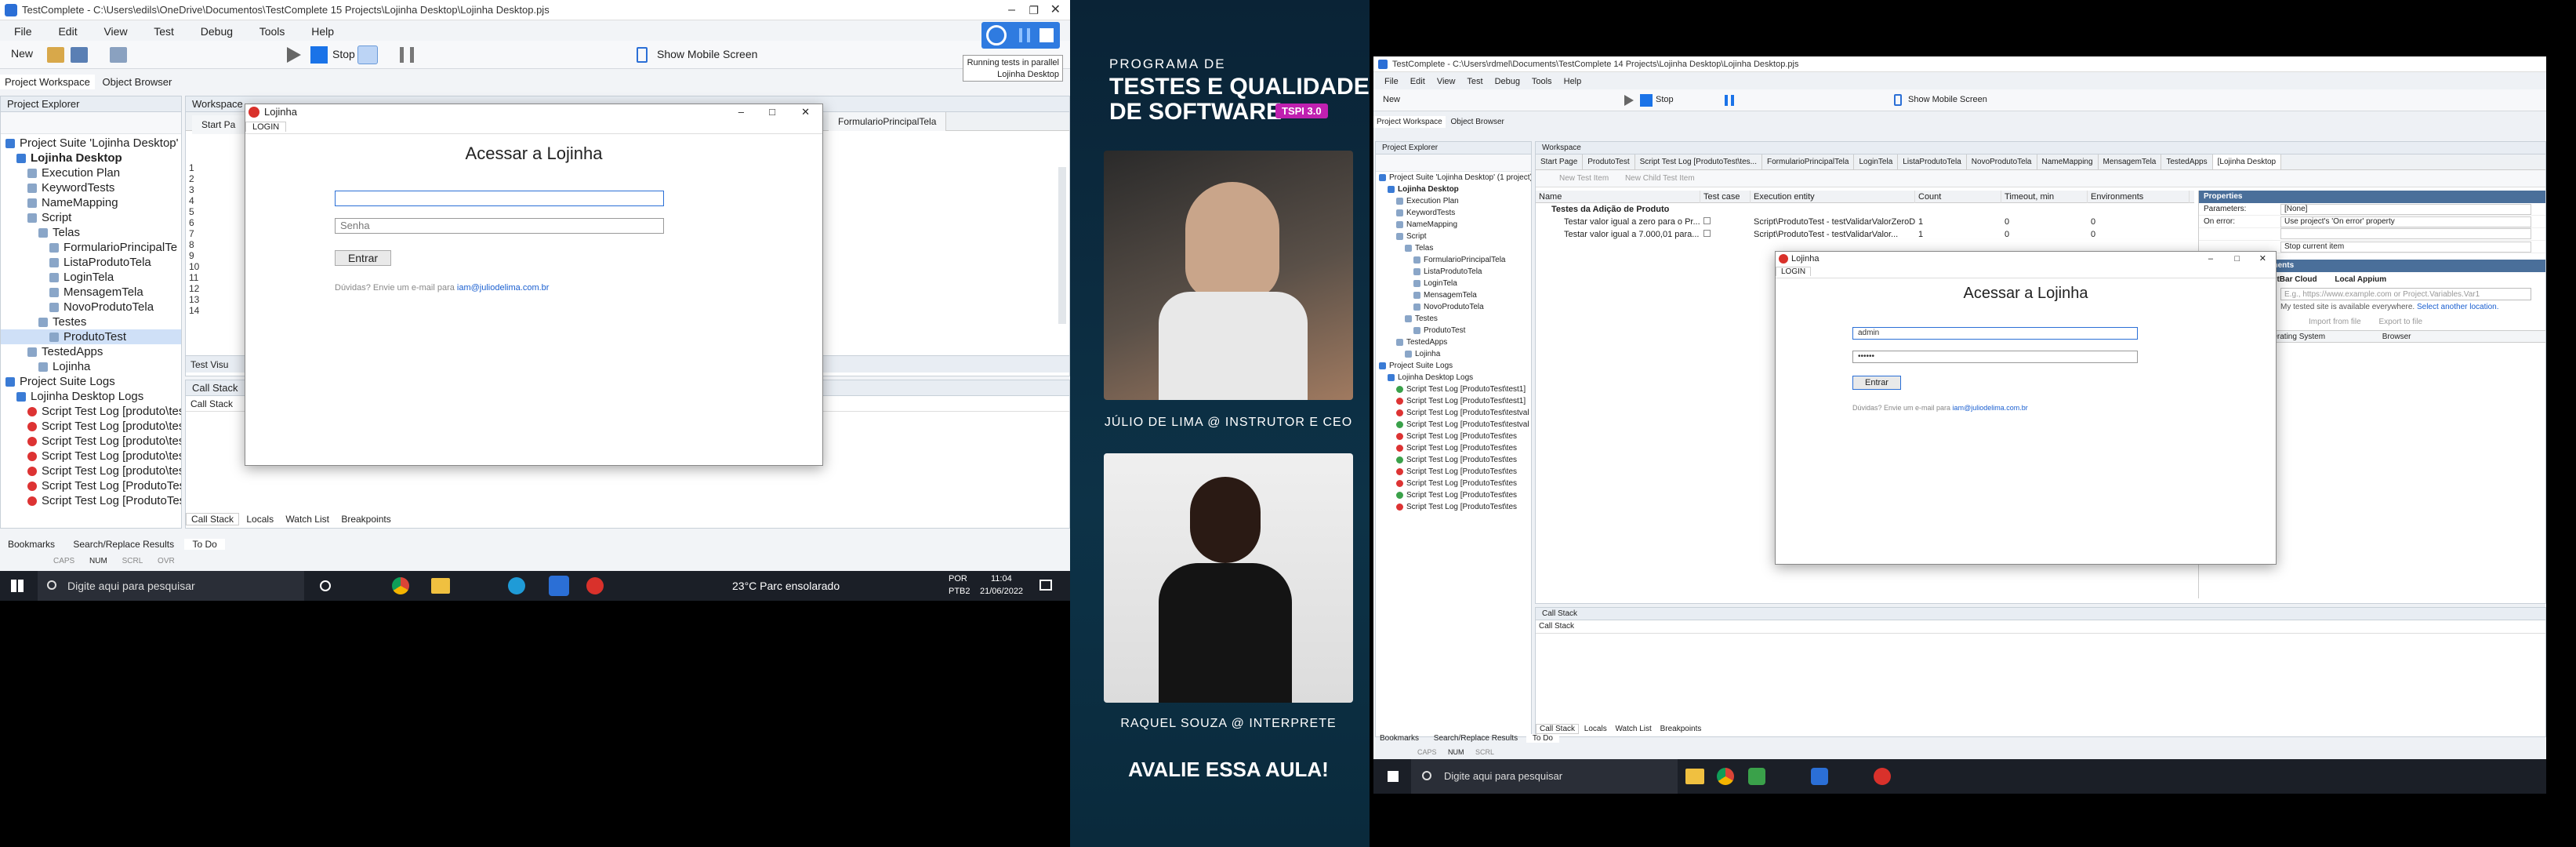 The width and height of the screenshot is (2576, 847). I want to click on tree-item: LoginTela, so click(91, 277).